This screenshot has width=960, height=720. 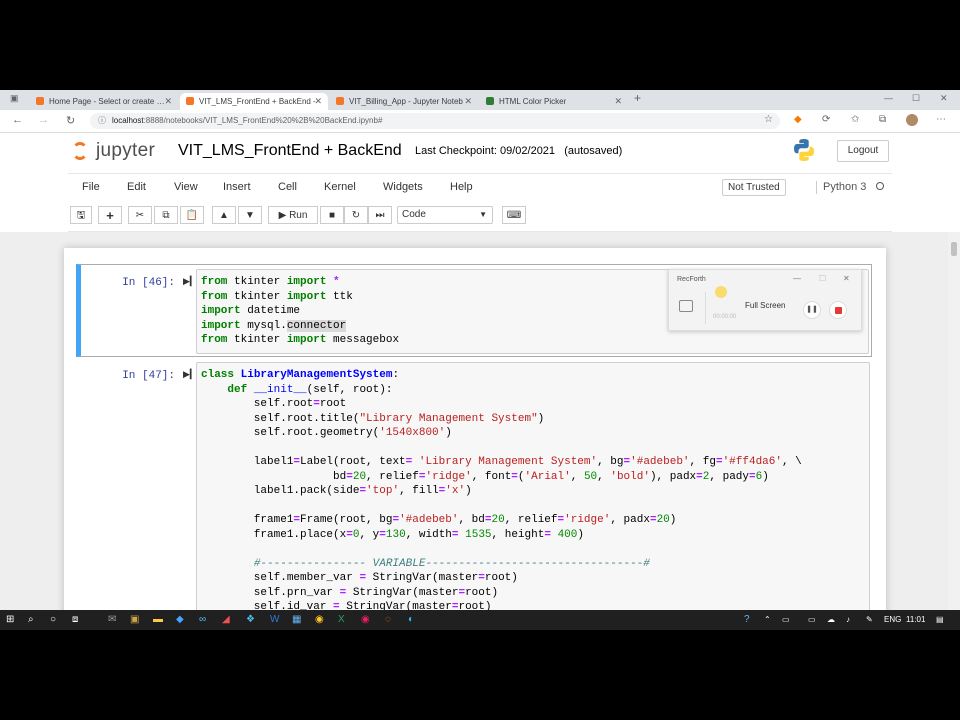 I want to click on browser-tab-active: VIT_LMS_FrontEnd + BackEnd - ✕, so click(x=254, y=101).